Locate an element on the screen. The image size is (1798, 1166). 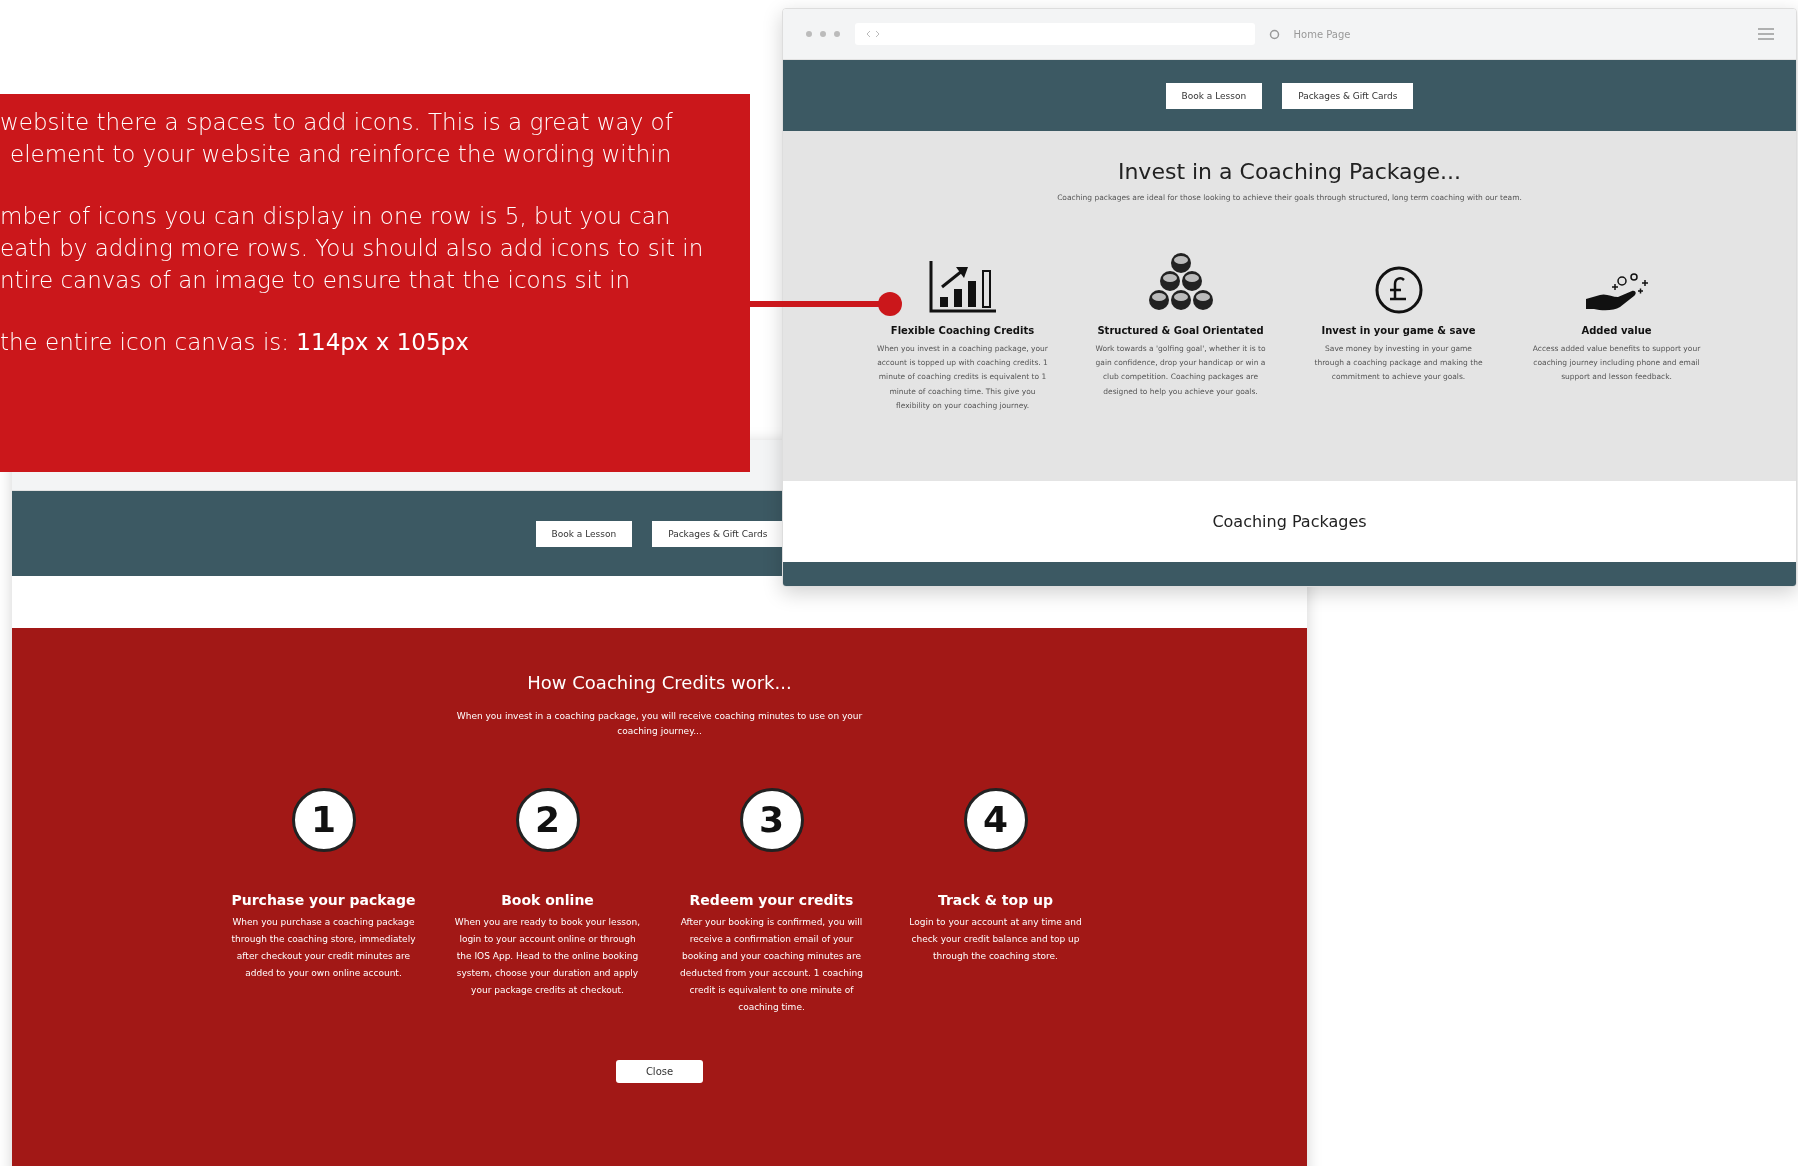
menu-icon is located at coordinates (1766, 34).